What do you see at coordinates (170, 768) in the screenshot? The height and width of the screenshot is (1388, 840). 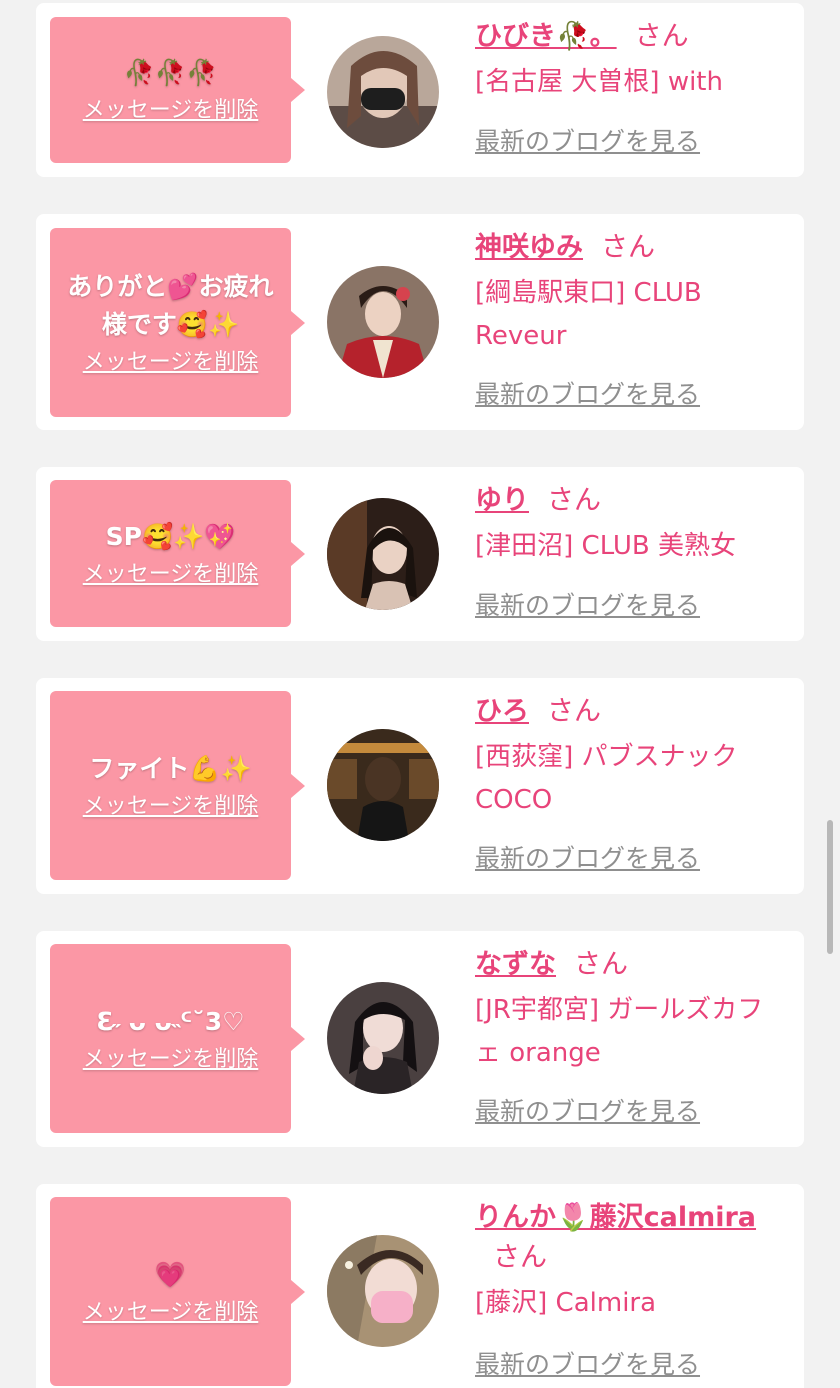 I see `message-text: ファイト💪✨` at bounding box center [170, 768].